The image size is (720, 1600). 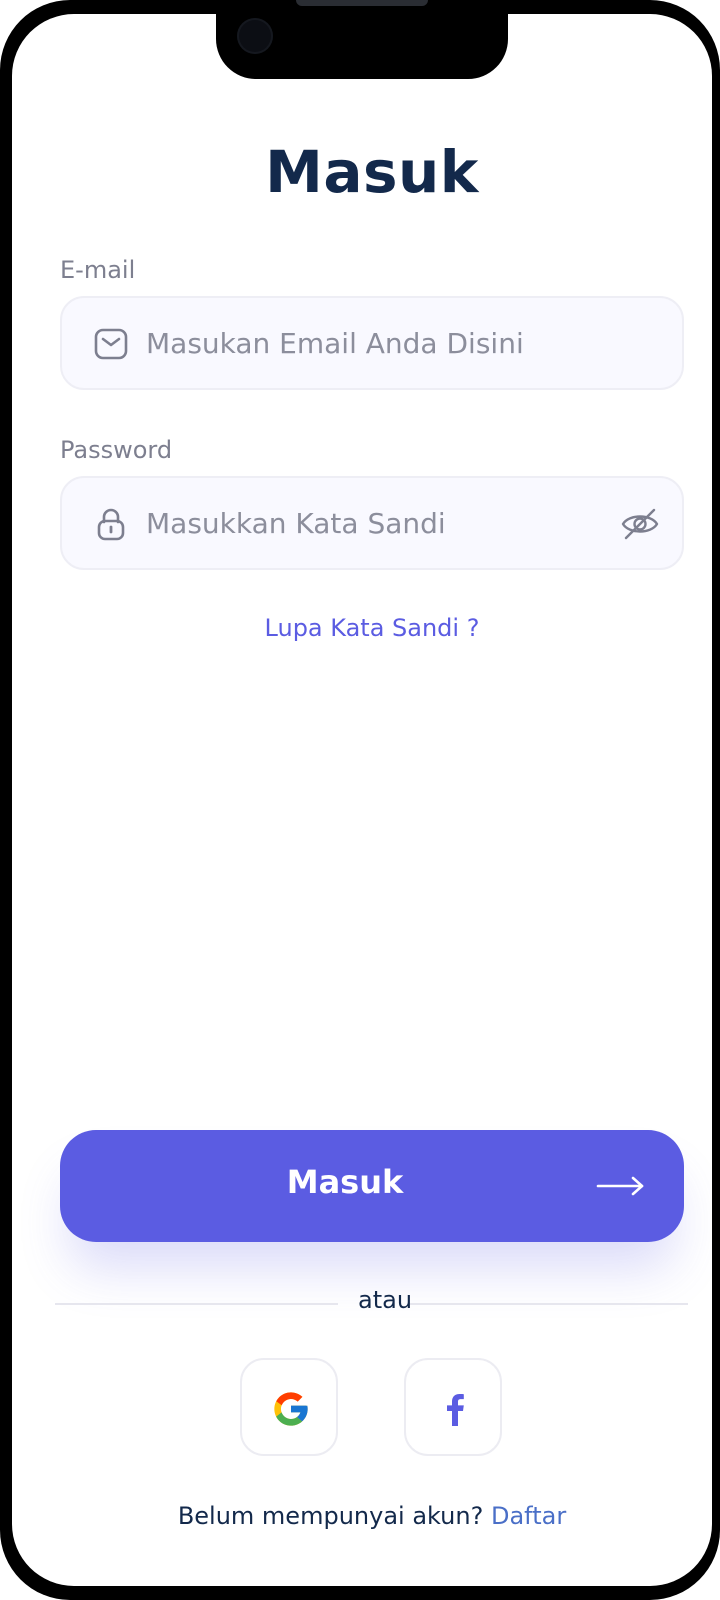 What do you see at coordinates (620, 1186) in the screenshot?
I see `arrow-right-icon` at bounding box center [620, 1186].